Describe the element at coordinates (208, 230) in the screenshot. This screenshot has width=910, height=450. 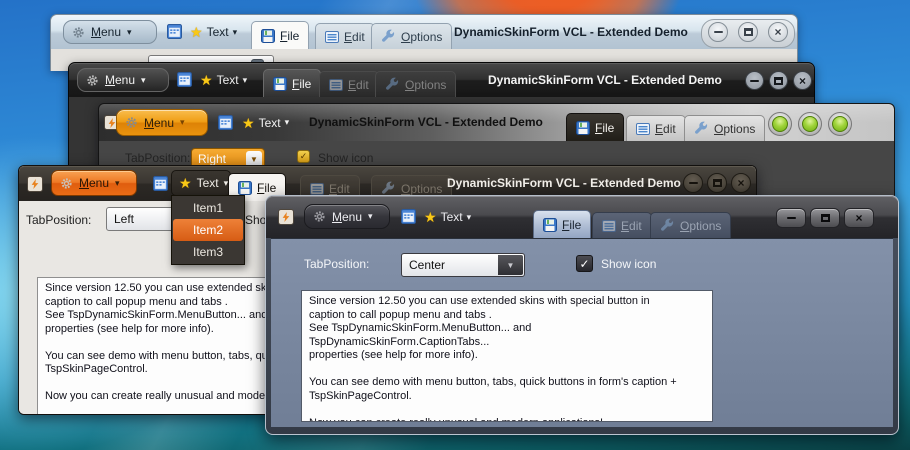
I see `menu-item-item2-selected: Item2` at that location.